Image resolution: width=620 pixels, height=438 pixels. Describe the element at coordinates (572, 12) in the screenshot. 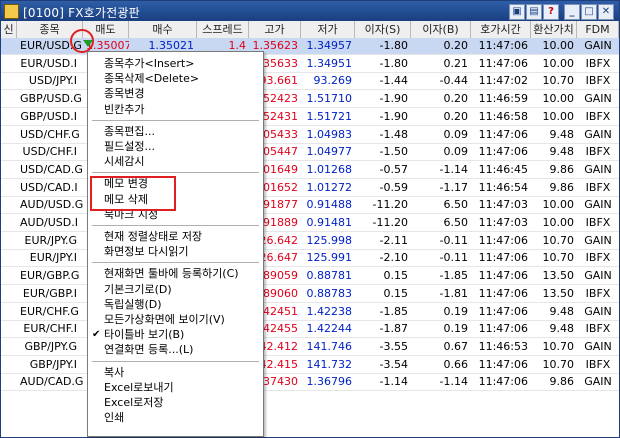

I see `minimize-icon: _` at that location.